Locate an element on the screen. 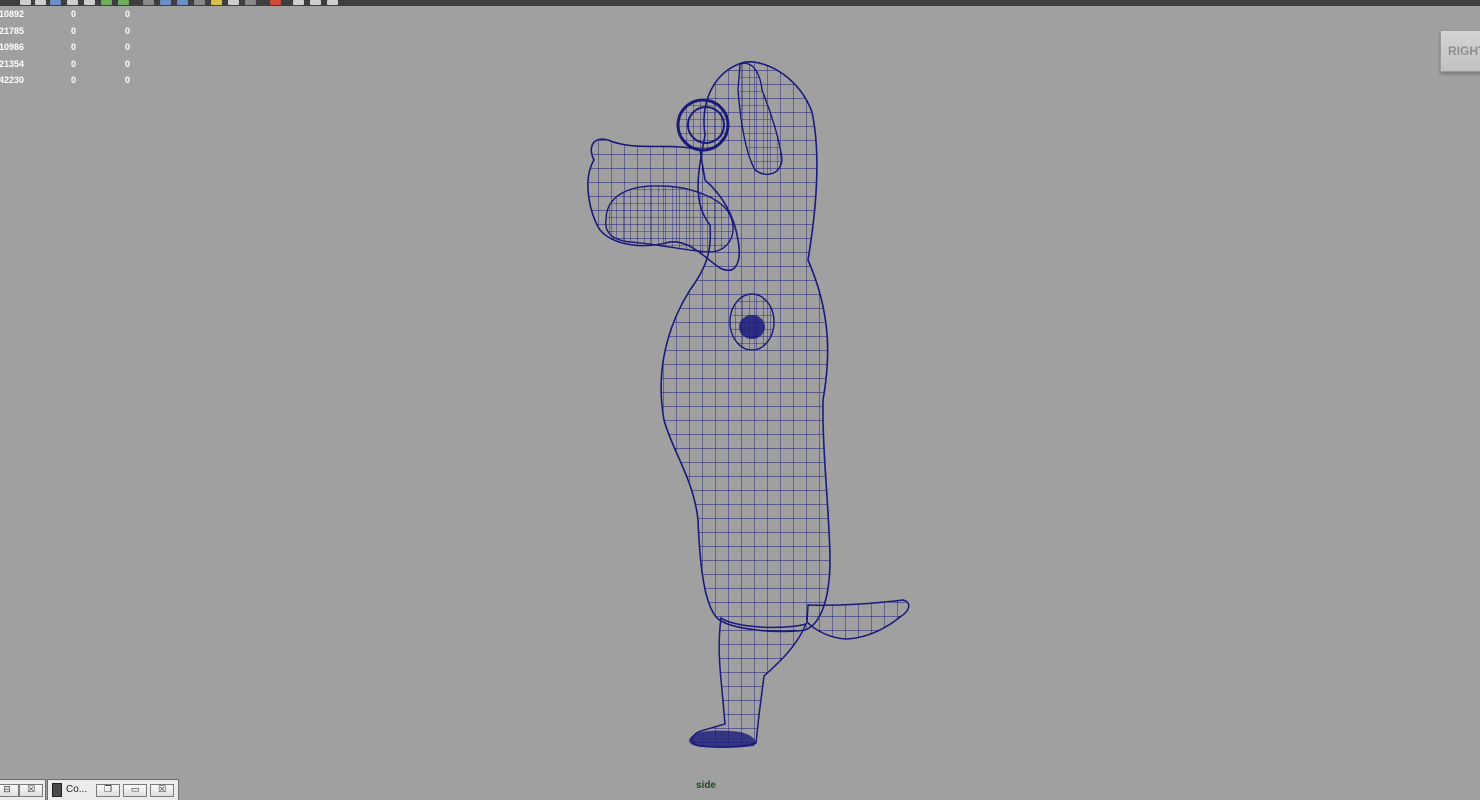 The width and height of the screenshot is (1480, 800). leg-mesh is located at coordinates (749, 682).